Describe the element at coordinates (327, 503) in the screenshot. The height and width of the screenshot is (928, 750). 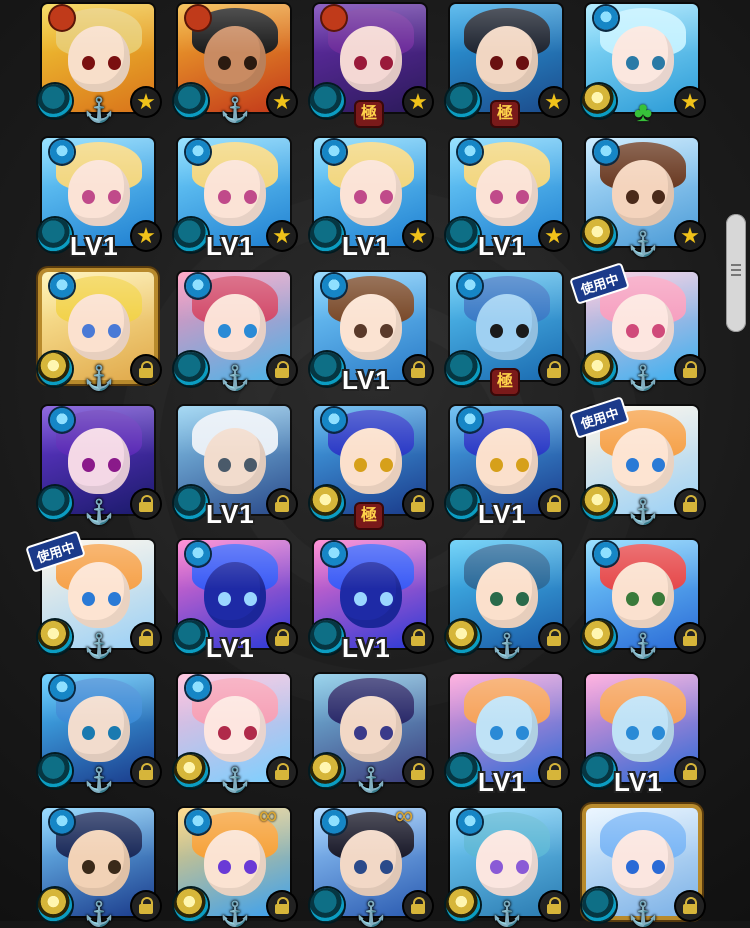
I see `luck-skill-icon` at that location.